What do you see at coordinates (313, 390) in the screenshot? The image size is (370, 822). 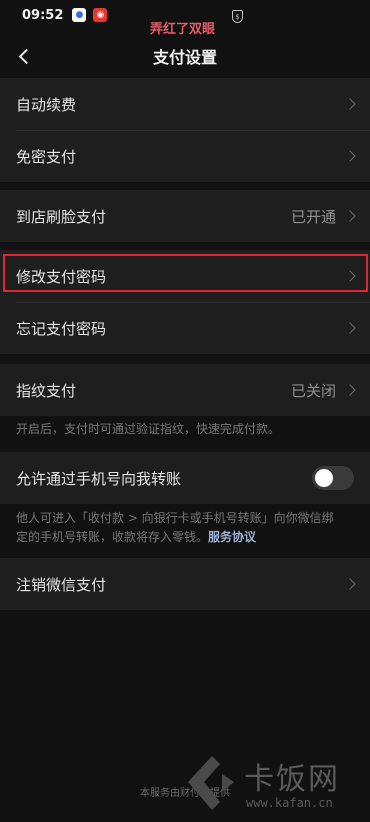 I see `row-value: 已关闭` at bounding box center [313, 390].